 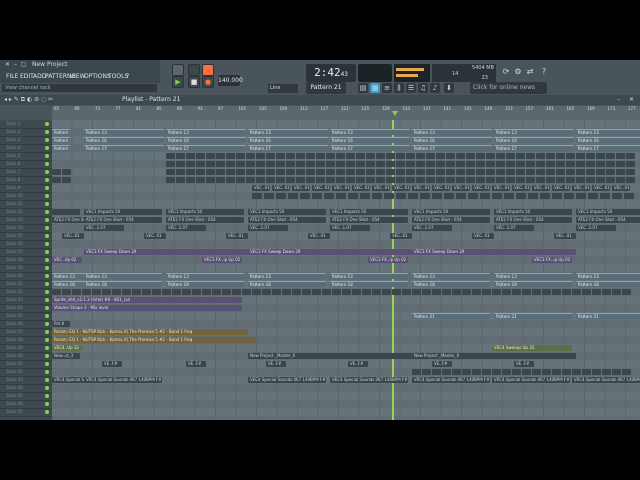 I want to click on playlist-clip: Pattern 17, so click(x=534, y=148).